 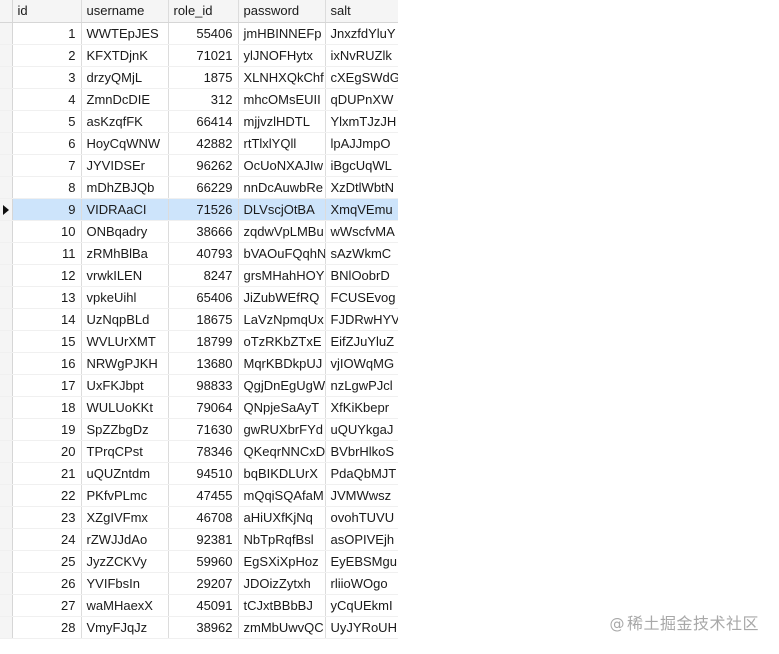 What do you see at coordinates (47, 99) in the screenshot?
I see `cell-id: 4` at bounding box center [47, 99].